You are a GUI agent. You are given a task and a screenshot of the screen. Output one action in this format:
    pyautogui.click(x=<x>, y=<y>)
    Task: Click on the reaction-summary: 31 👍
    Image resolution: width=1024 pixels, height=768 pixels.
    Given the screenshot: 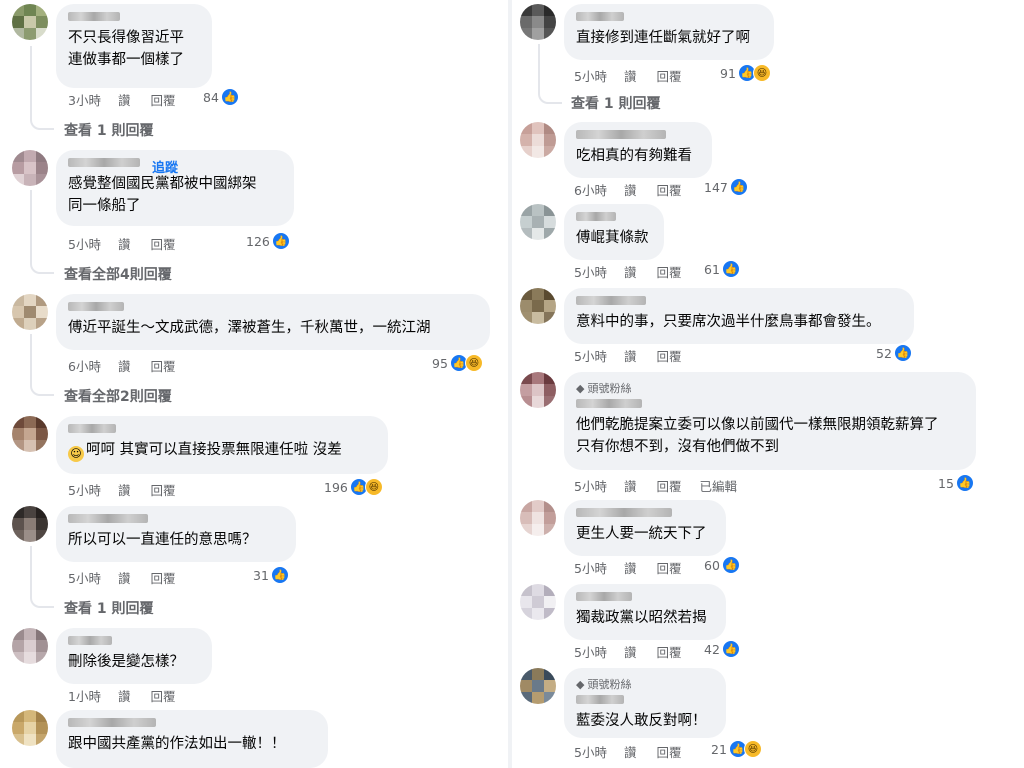 What is the action you would take?
    pyautogui.click(x=271, y=575)
    